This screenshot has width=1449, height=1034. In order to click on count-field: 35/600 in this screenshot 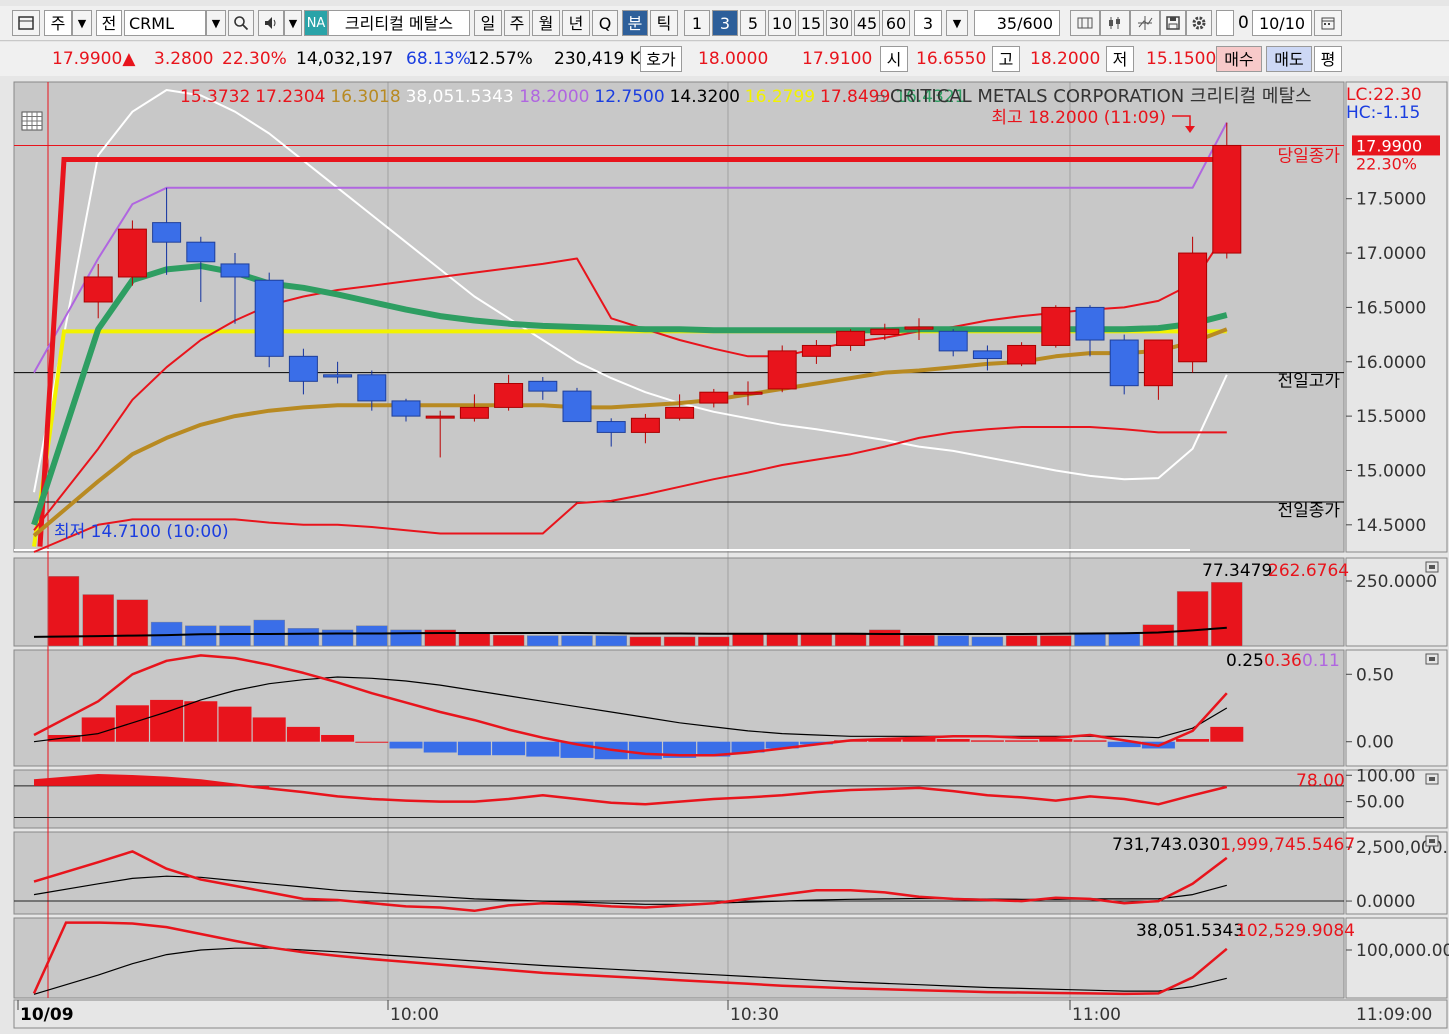, I will do `click(1017, 23)`.